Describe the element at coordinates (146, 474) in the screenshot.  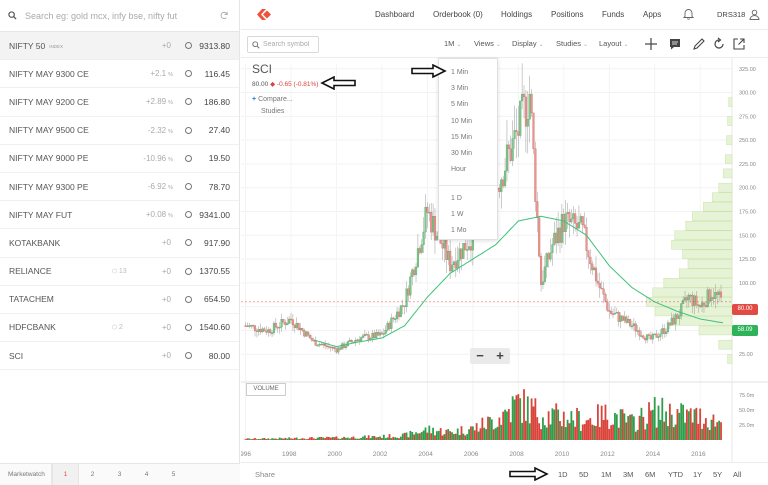
I see `watchlist-page-4: 4` at that location.